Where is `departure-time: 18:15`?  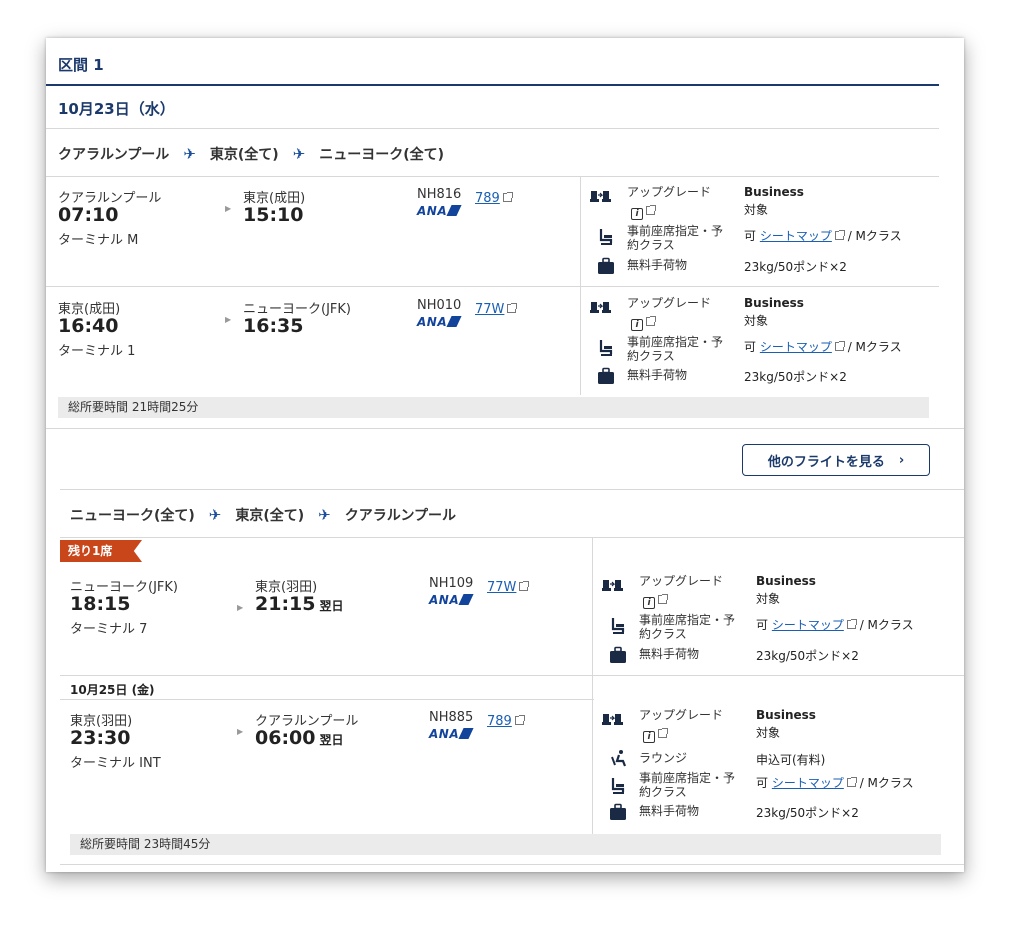
departure-time: 18:15 is located at coordinates (100, 604).